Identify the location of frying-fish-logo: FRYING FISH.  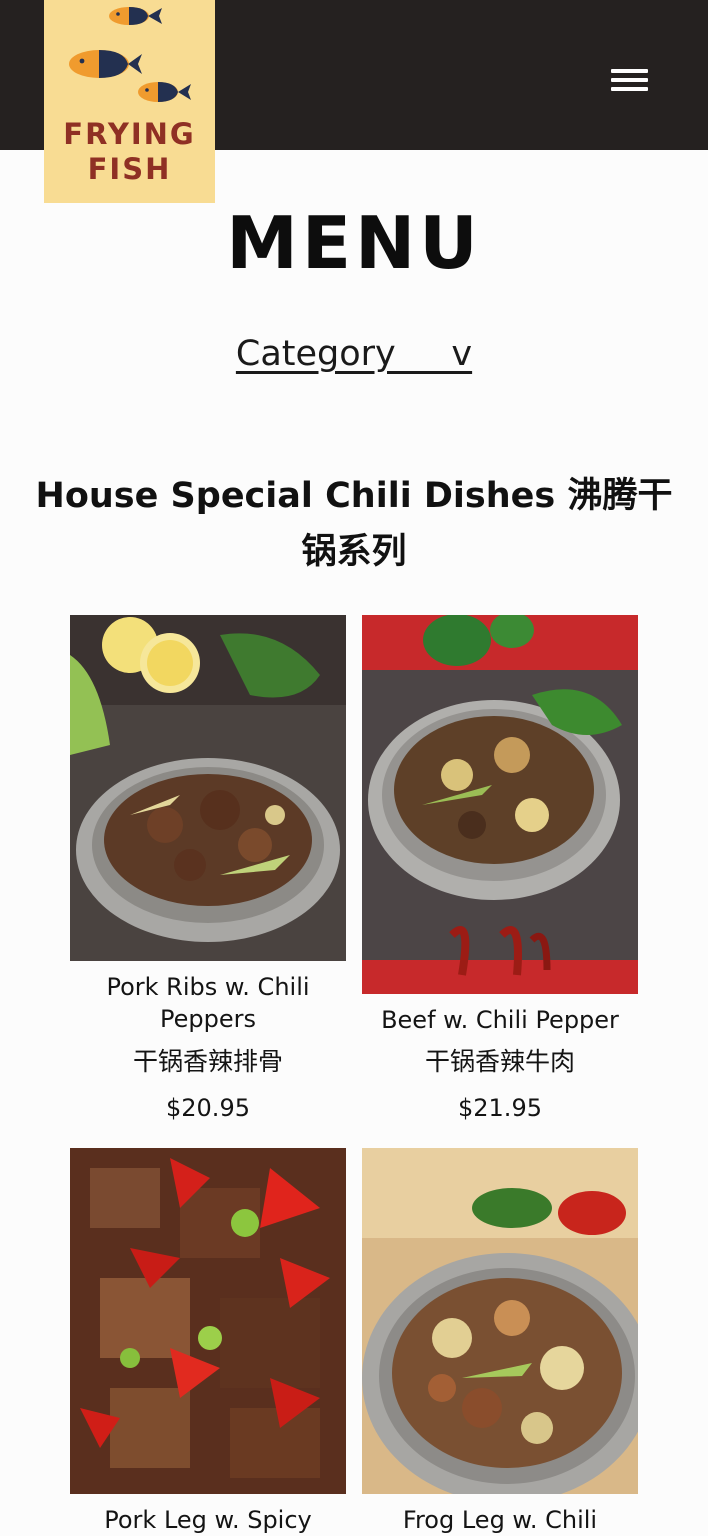
(129, 101).